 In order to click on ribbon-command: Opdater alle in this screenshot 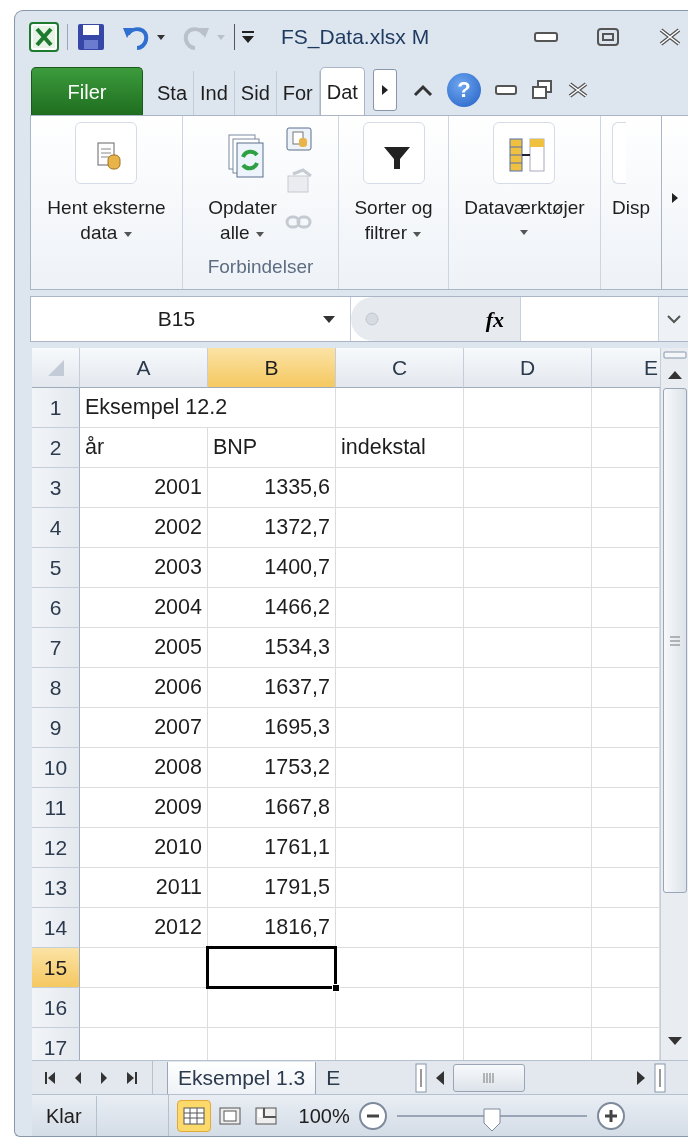, I will do `click(242, 221)`.